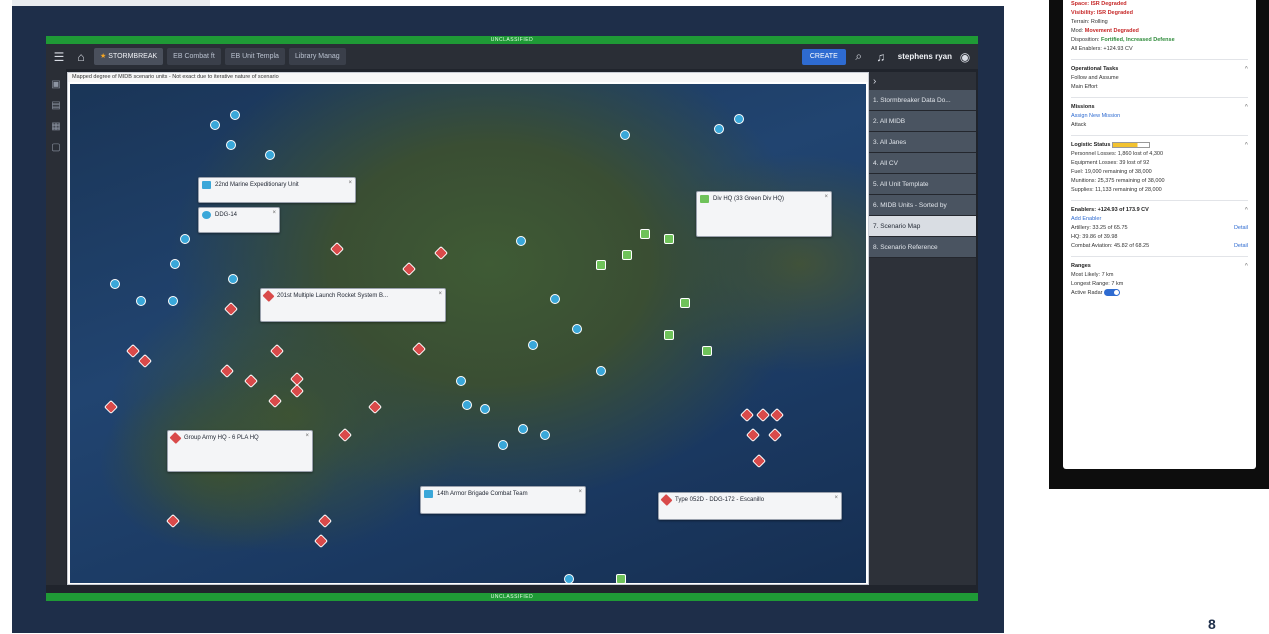  Describe the element at coordinates (194, 56) in the screenshot. I see `tab-combat: EB Combat ft` at that location.